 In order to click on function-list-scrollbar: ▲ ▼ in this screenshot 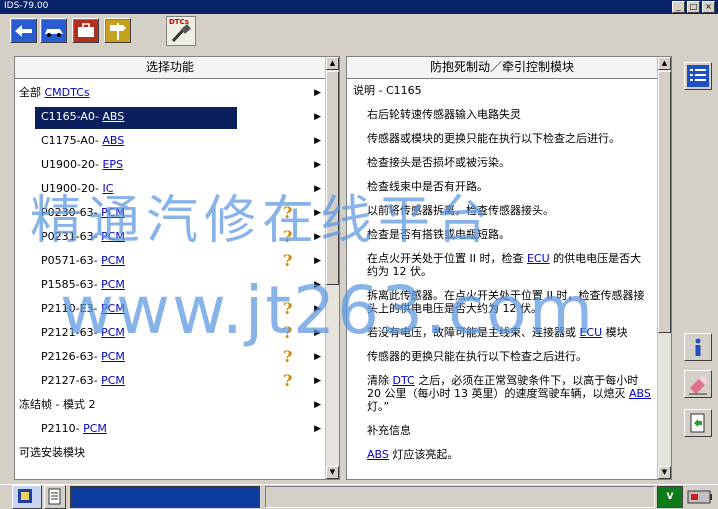, I will do `click(332, 268)`.